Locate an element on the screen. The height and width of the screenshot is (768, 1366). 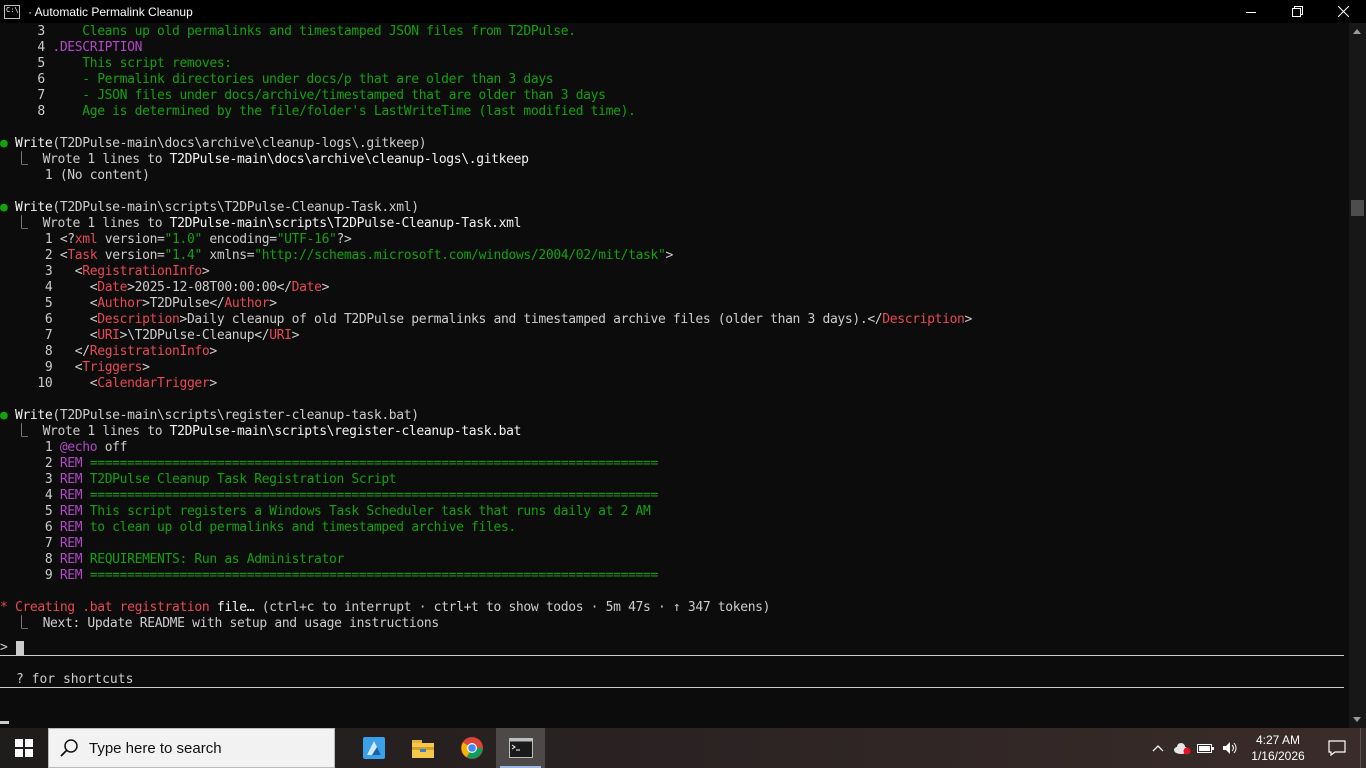
show-desktop-button is located at coordinates (1363, 748).